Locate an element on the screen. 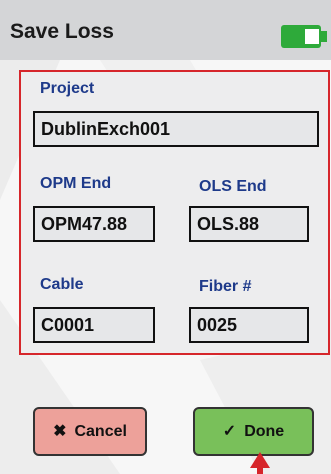 The width and height of the screenshot is (331, 474). cable-field: C0001 is located at coordinates (94, 325).